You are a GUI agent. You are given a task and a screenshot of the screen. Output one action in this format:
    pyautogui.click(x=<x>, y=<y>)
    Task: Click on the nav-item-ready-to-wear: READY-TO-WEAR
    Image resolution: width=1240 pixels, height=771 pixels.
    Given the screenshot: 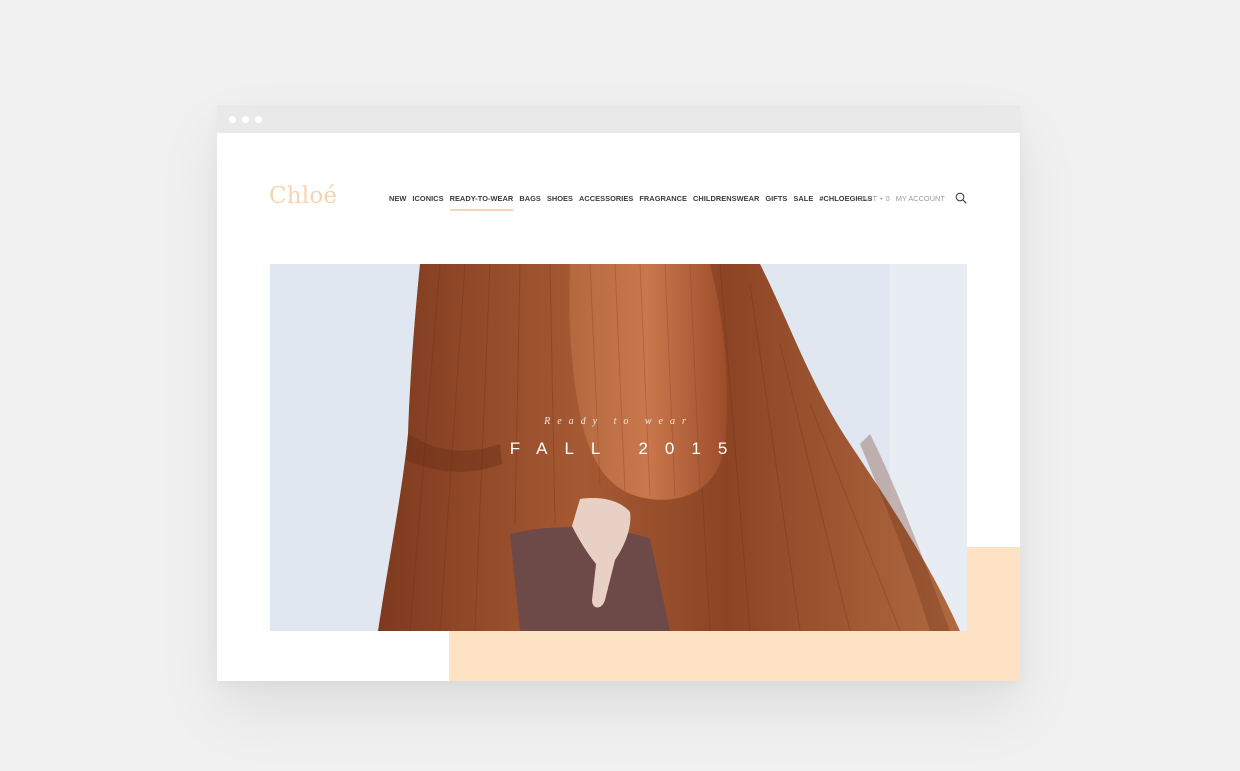 What is the action you would take?
    pyautogui.click(x=481, y=202)
    